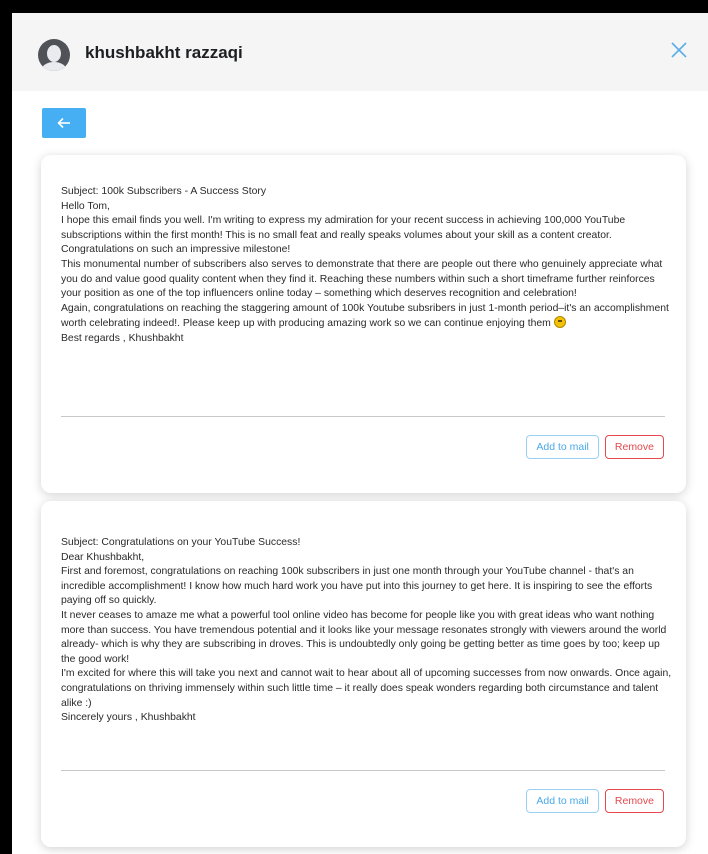  Describe the element at coordinates (360, 52) in the screenshot. I see `panel-header: khushbakht razzaqi` at that location.